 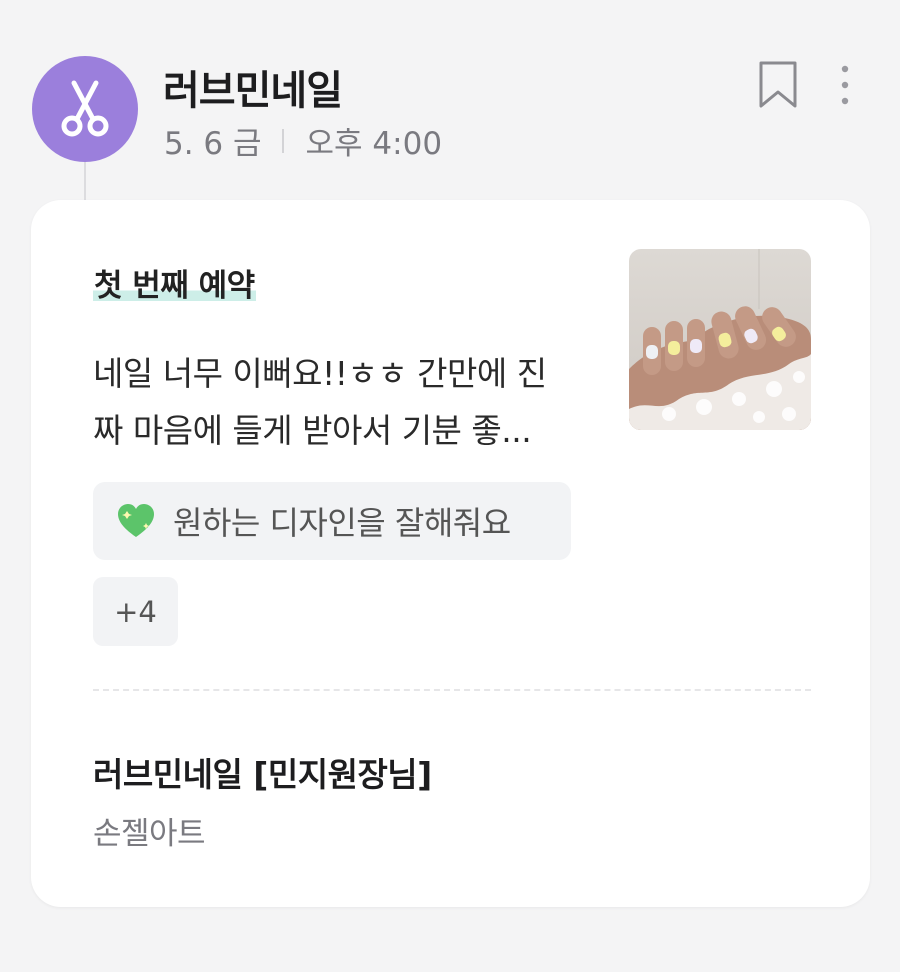 What do you see at coordinates (320, 373) in the screenshot?
I see `review-text-line: 네일 너무 이뻐요!!ㅎㅎ 간만에 진` at bounding box center [320, 373].